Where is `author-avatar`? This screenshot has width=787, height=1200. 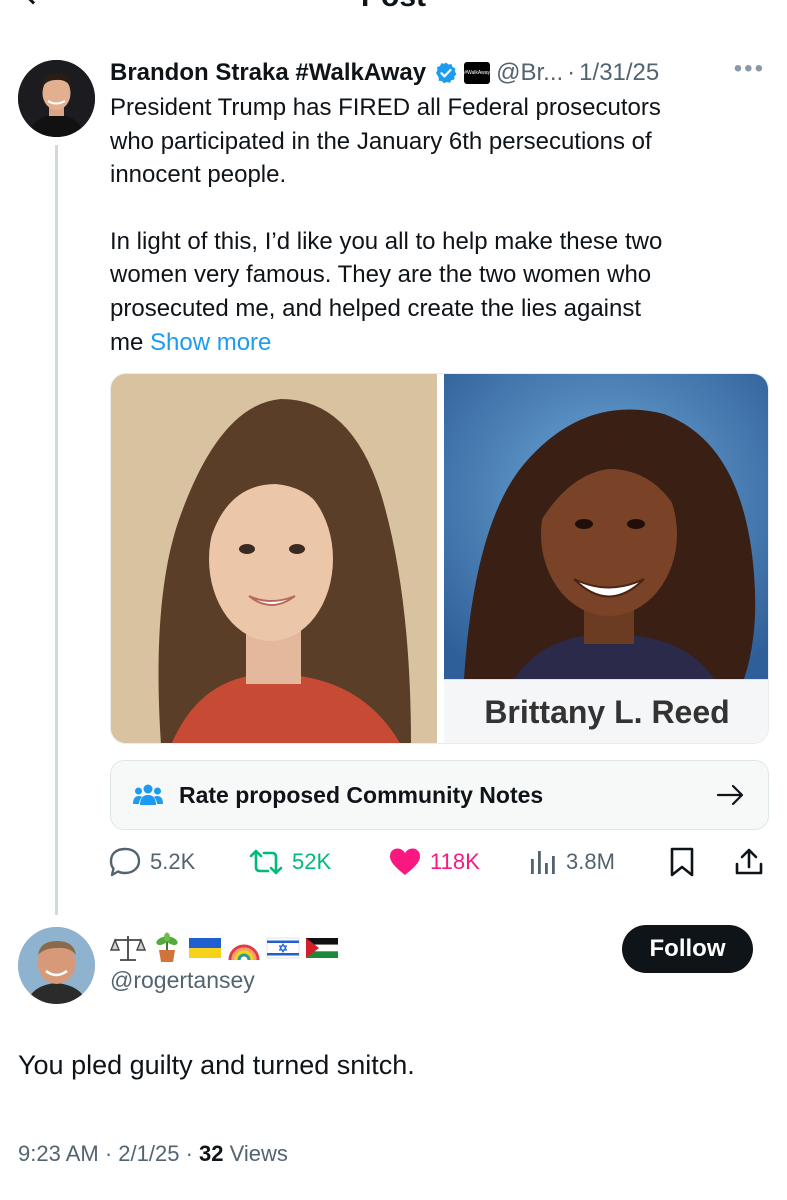
author-avatar is located at coordinates (56, 98).